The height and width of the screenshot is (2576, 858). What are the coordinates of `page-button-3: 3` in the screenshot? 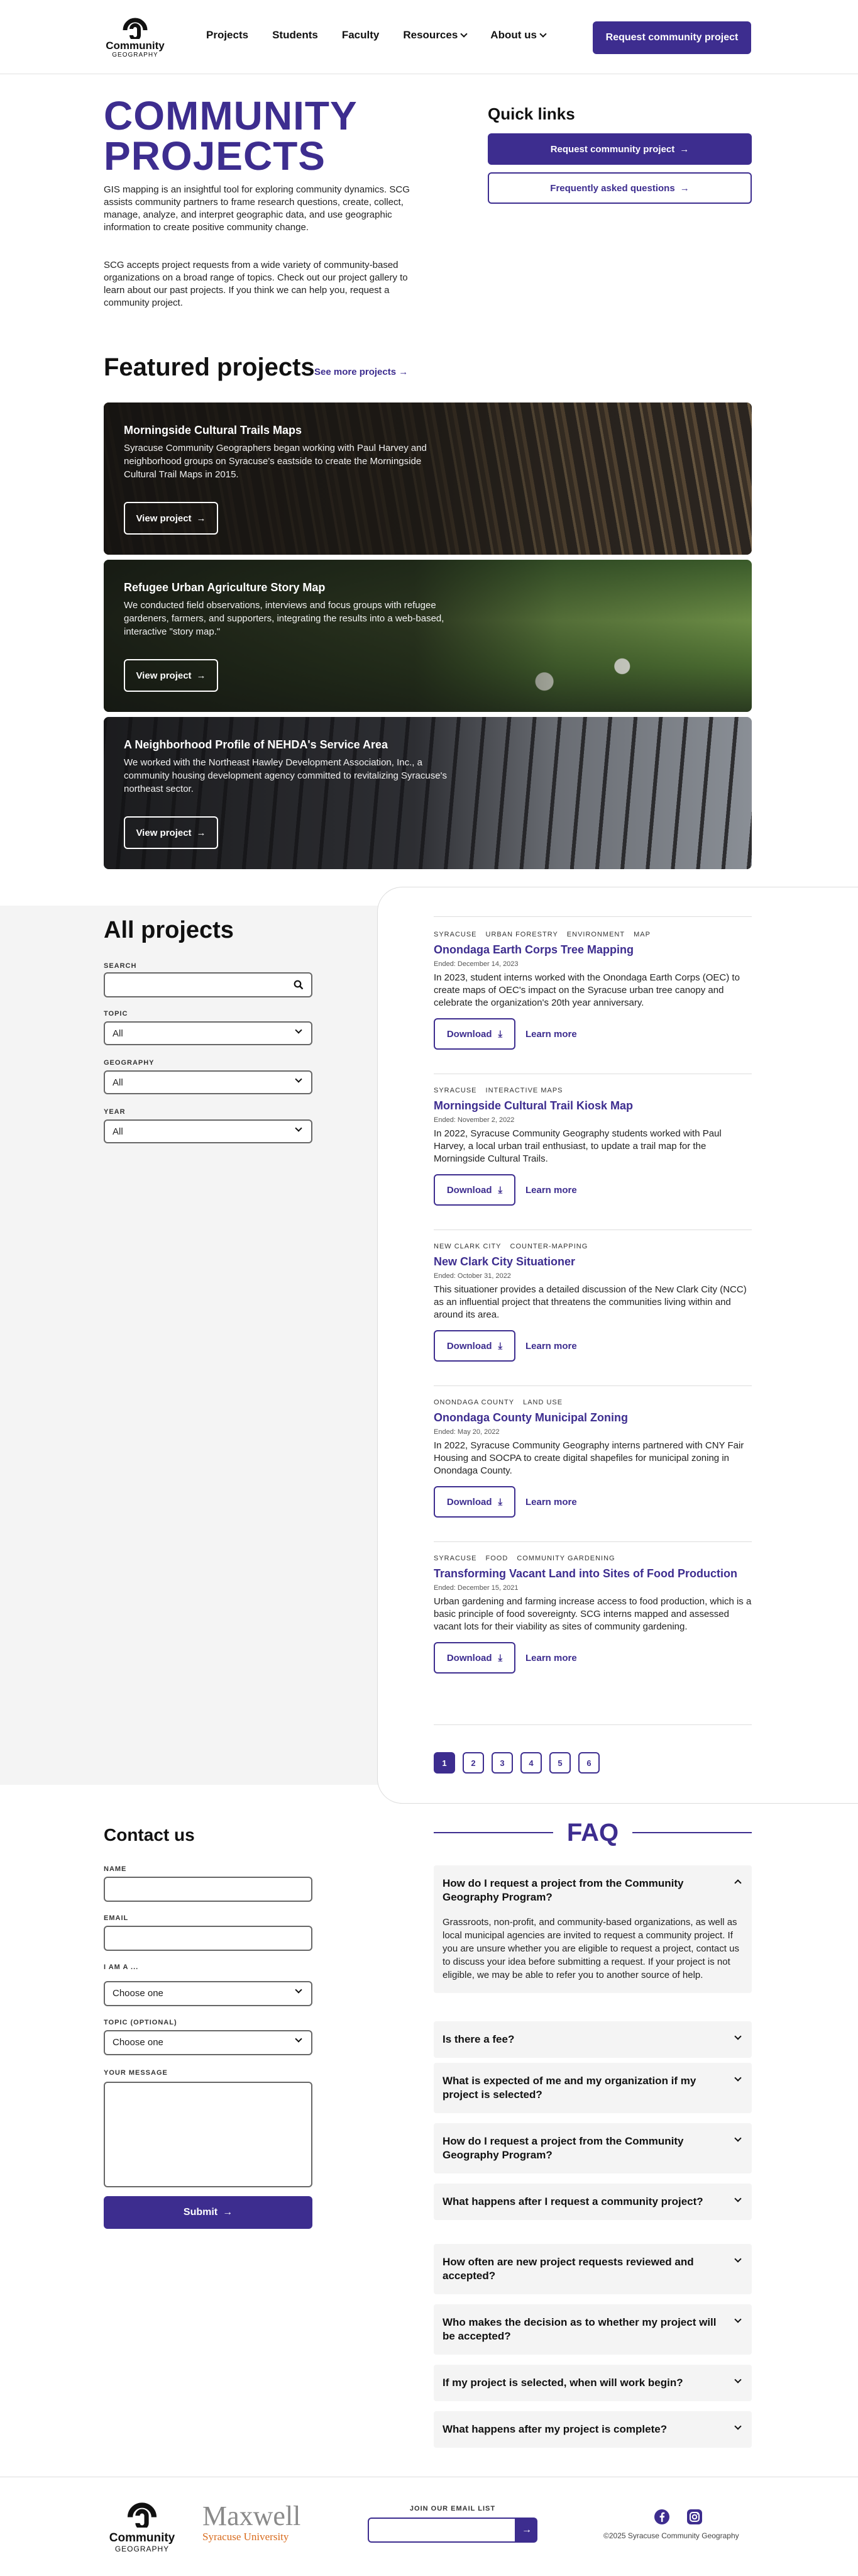 It's located at (502, 1763).